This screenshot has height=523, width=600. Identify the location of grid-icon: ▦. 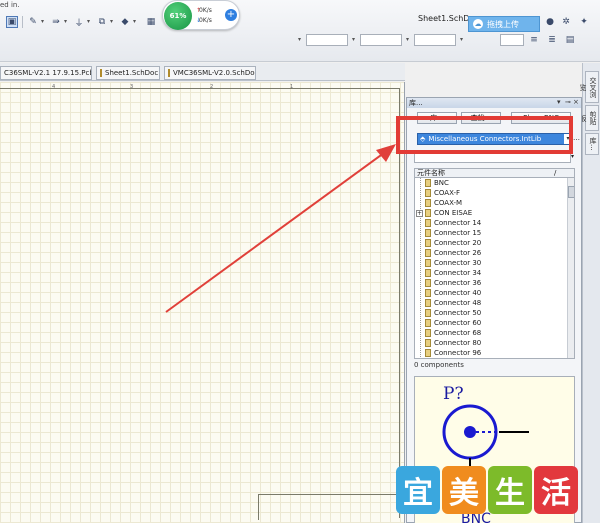
(151, 22).